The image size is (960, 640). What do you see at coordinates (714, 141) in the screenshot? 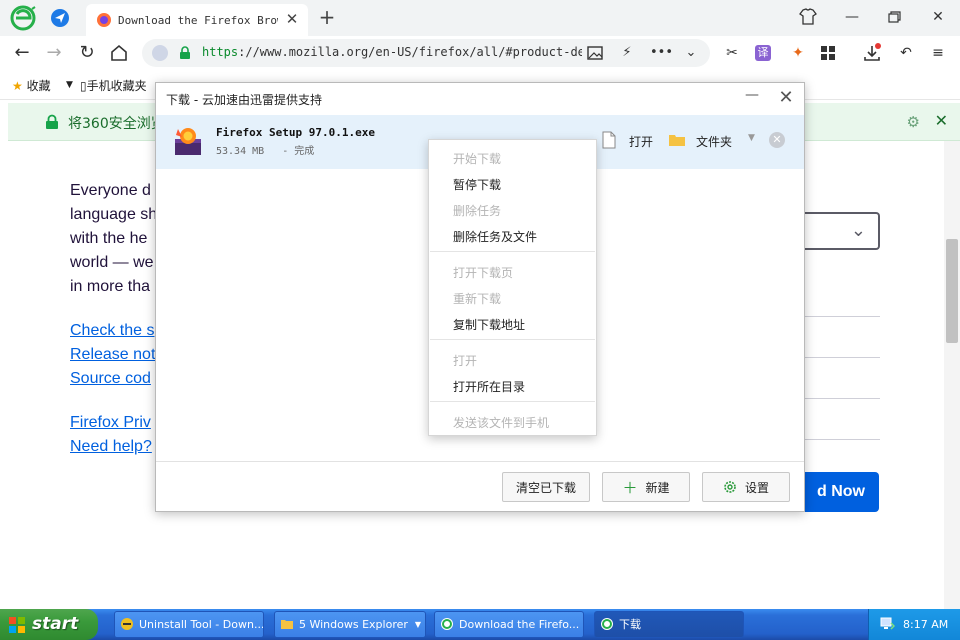
I see `open-folder-button: 文件夹` at bounding box center [714, 141].